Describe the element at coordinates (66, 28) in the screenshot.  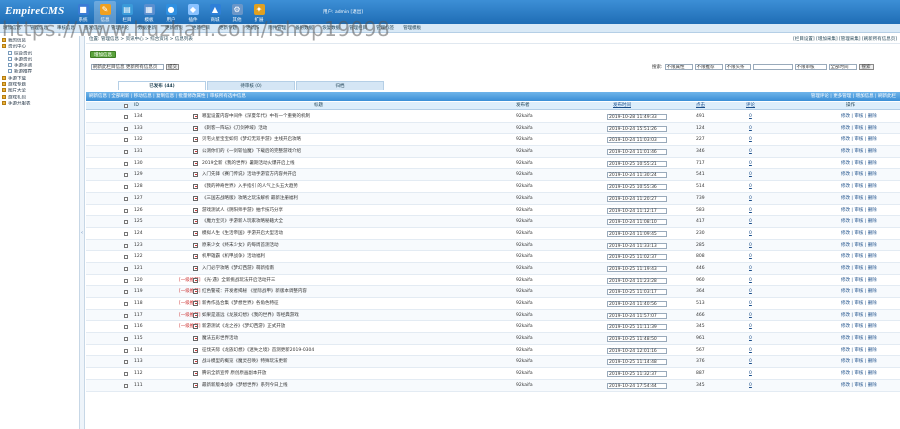
I see `quick-link: 审核信息` at that location.